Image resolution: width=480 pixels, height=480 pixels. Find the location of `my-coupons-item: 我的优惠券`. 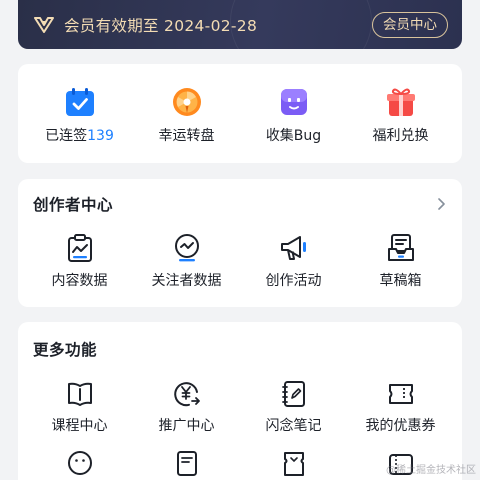

my-coupons-item: 我的优惠券 is located at coordinates (401, 407).